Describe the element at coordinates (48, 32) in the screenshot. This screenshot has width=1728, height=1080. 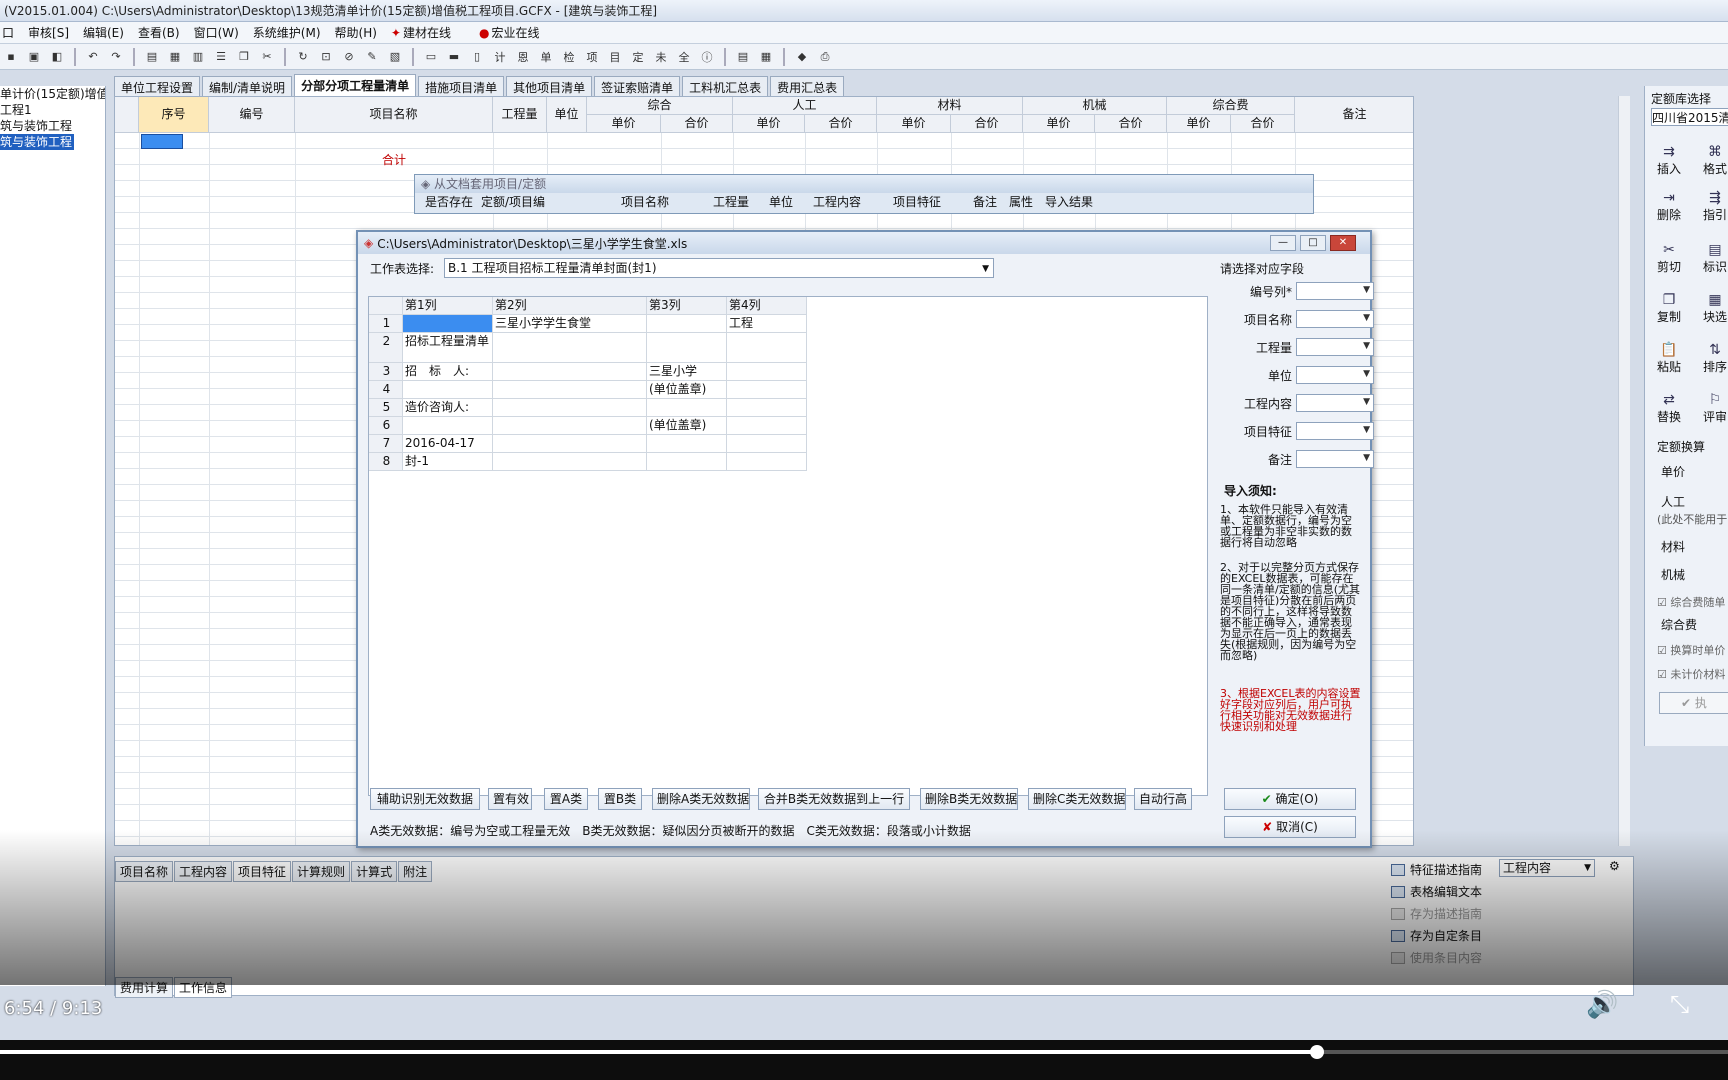
I see `menu-review: 审核[S]` at that location.